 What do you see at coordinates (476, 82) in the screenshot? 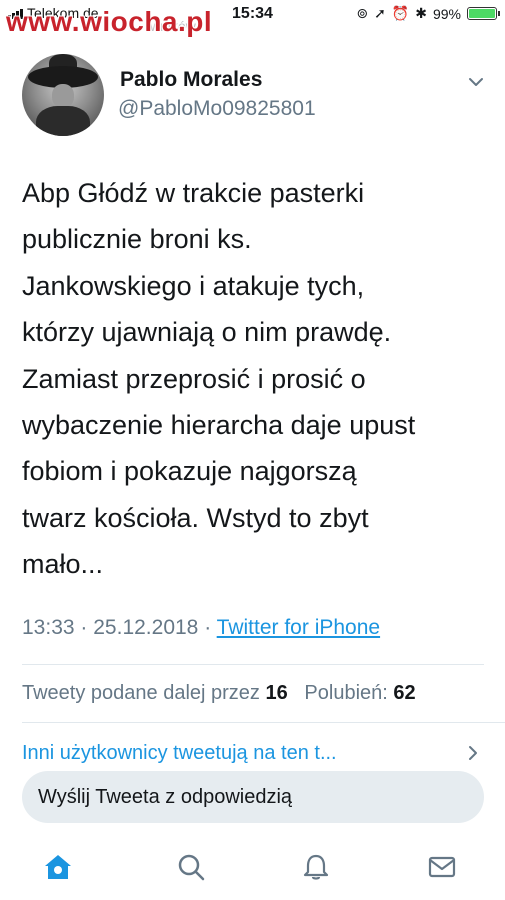
I see `chevron-down-icon` at bounding box center [476, 82].